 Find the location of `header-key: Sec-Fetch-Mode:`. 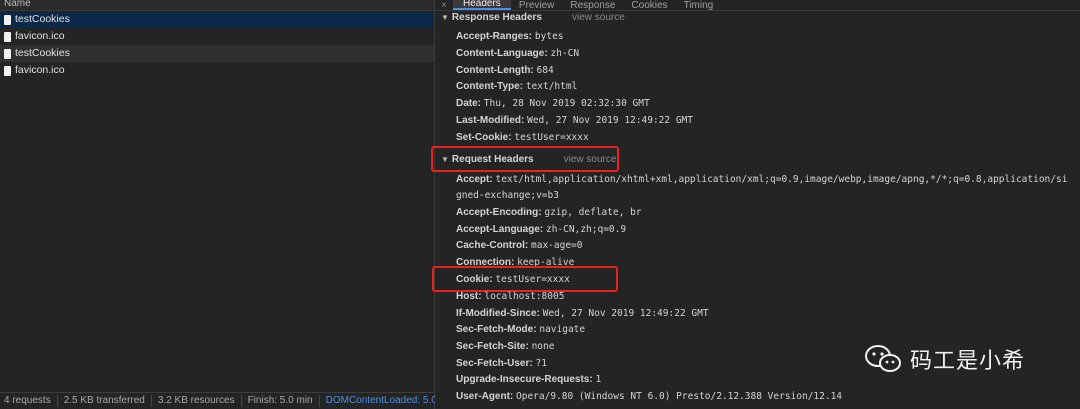

header-key: Sec-Fetch-Mode: is located at coordinates (496, 329).